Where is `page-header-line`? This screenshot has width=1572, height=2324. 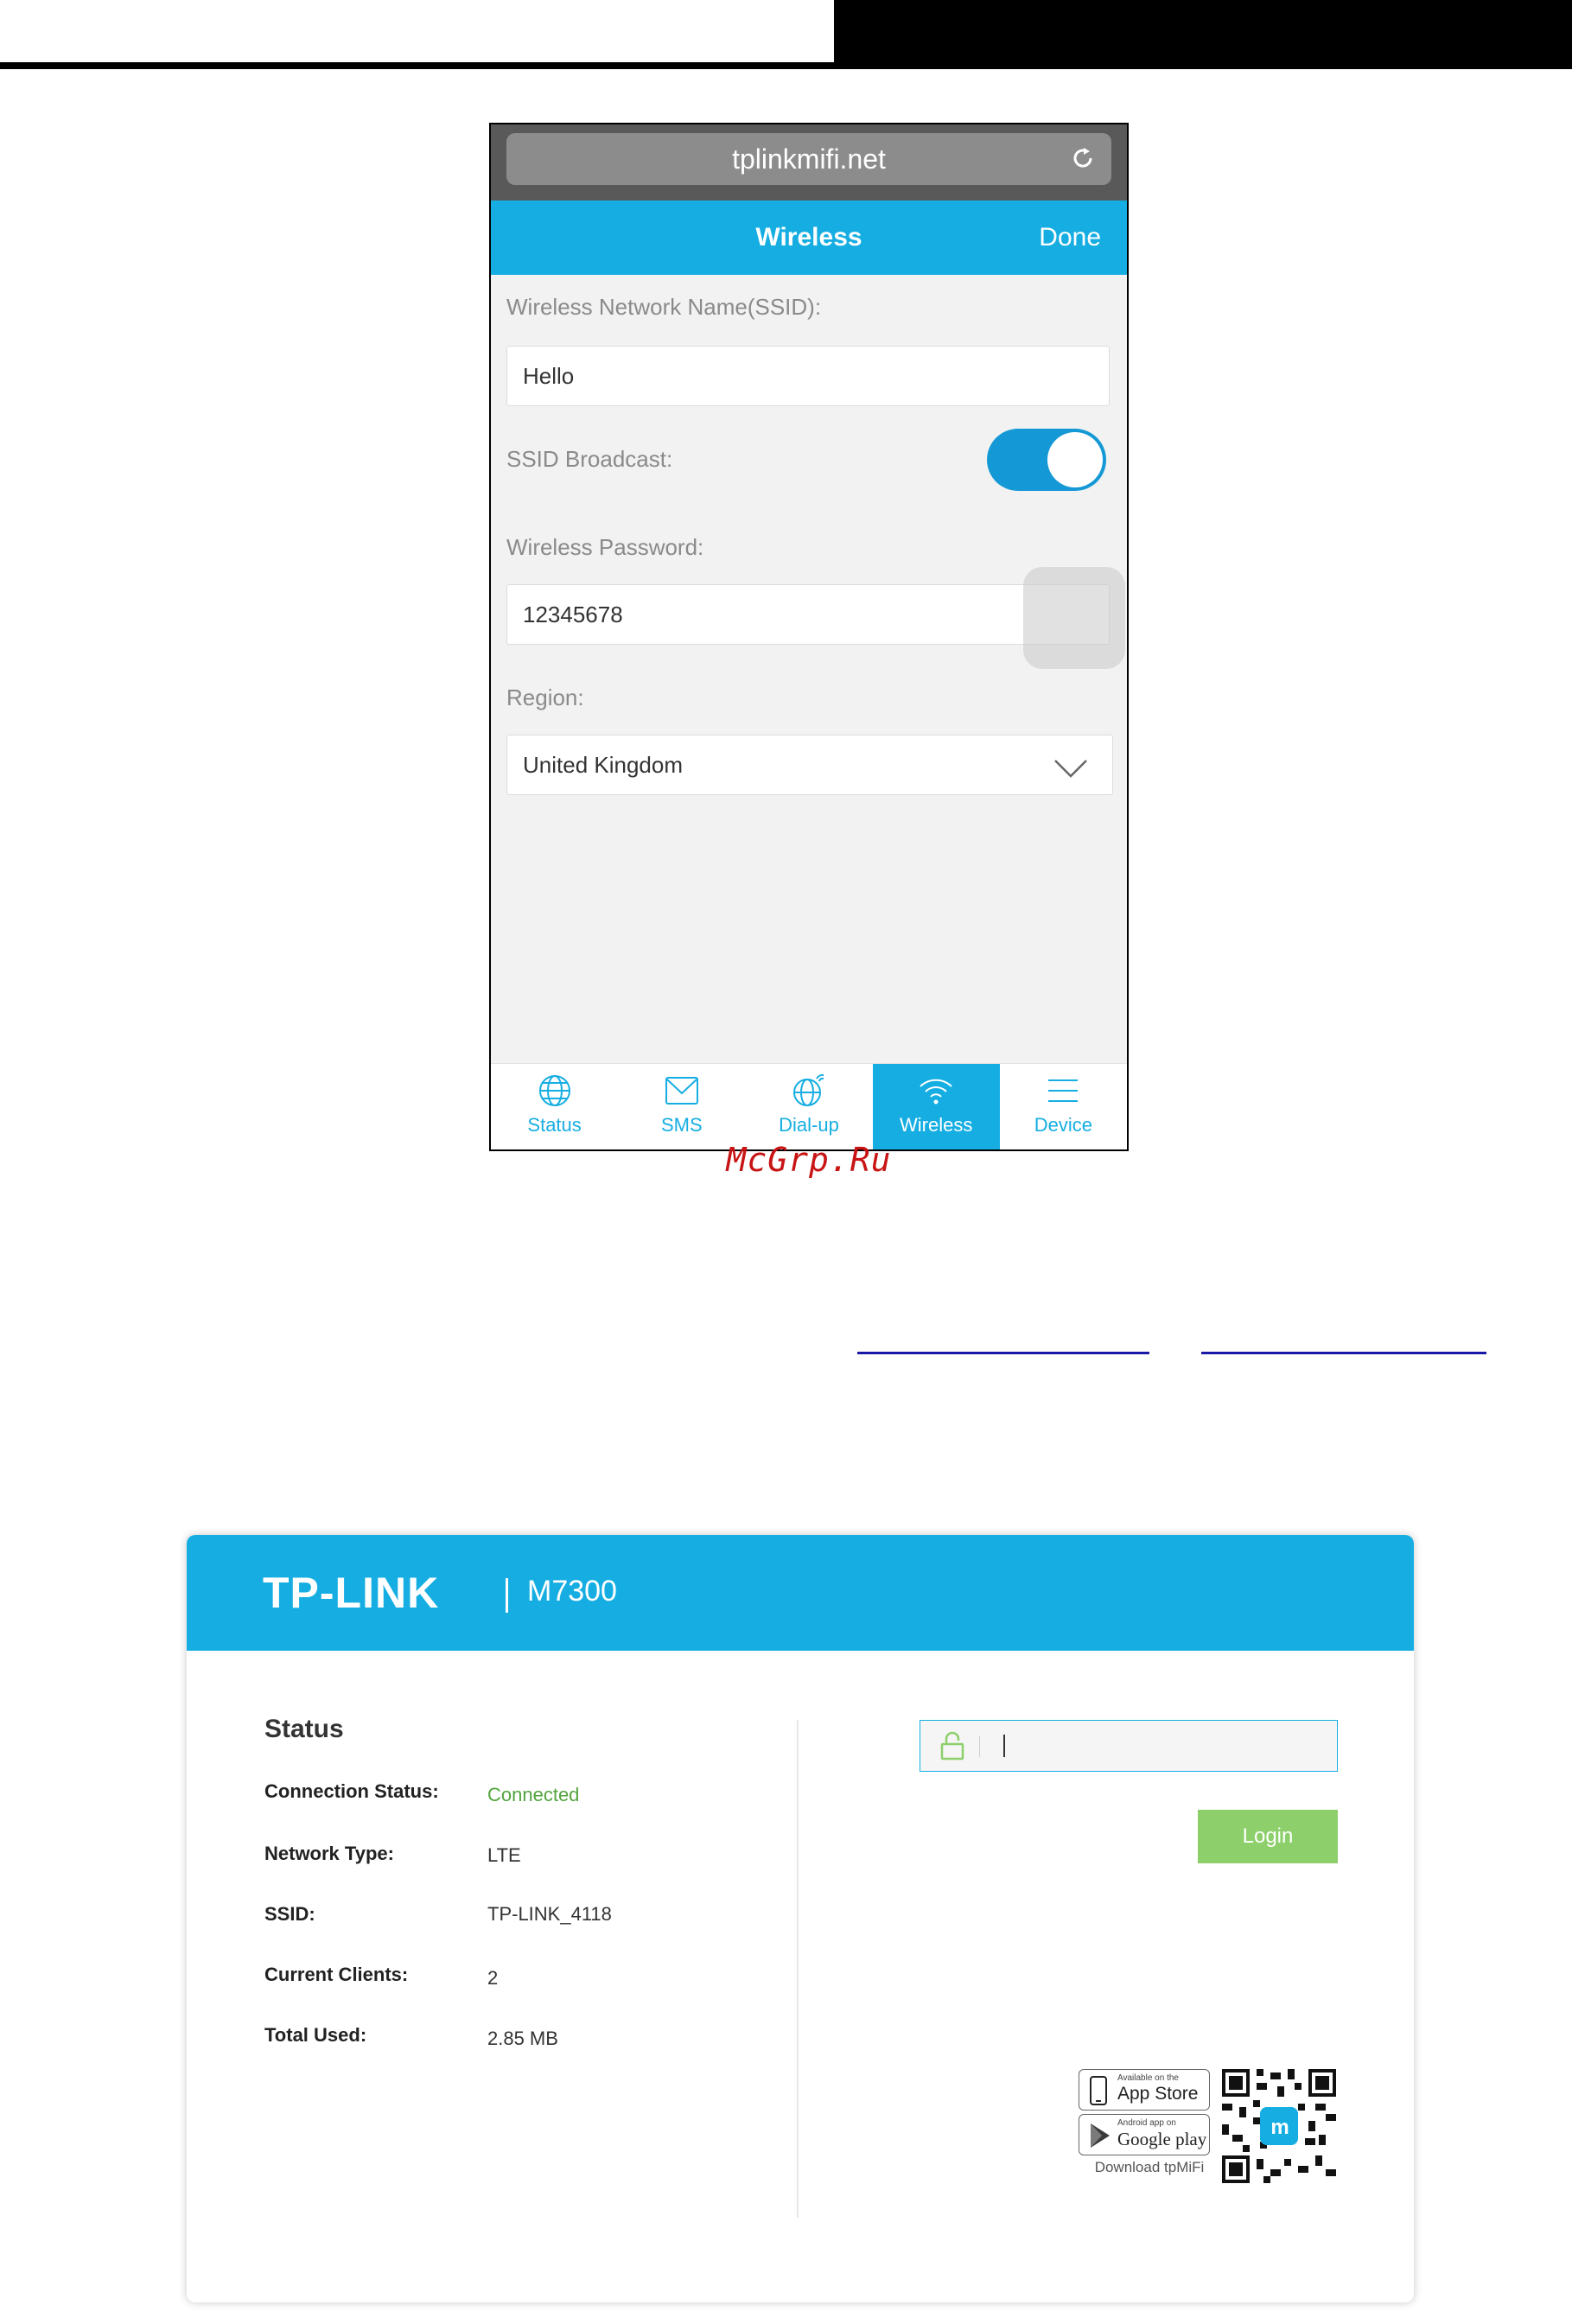
page-header-line is located at coordinates (417, 66).